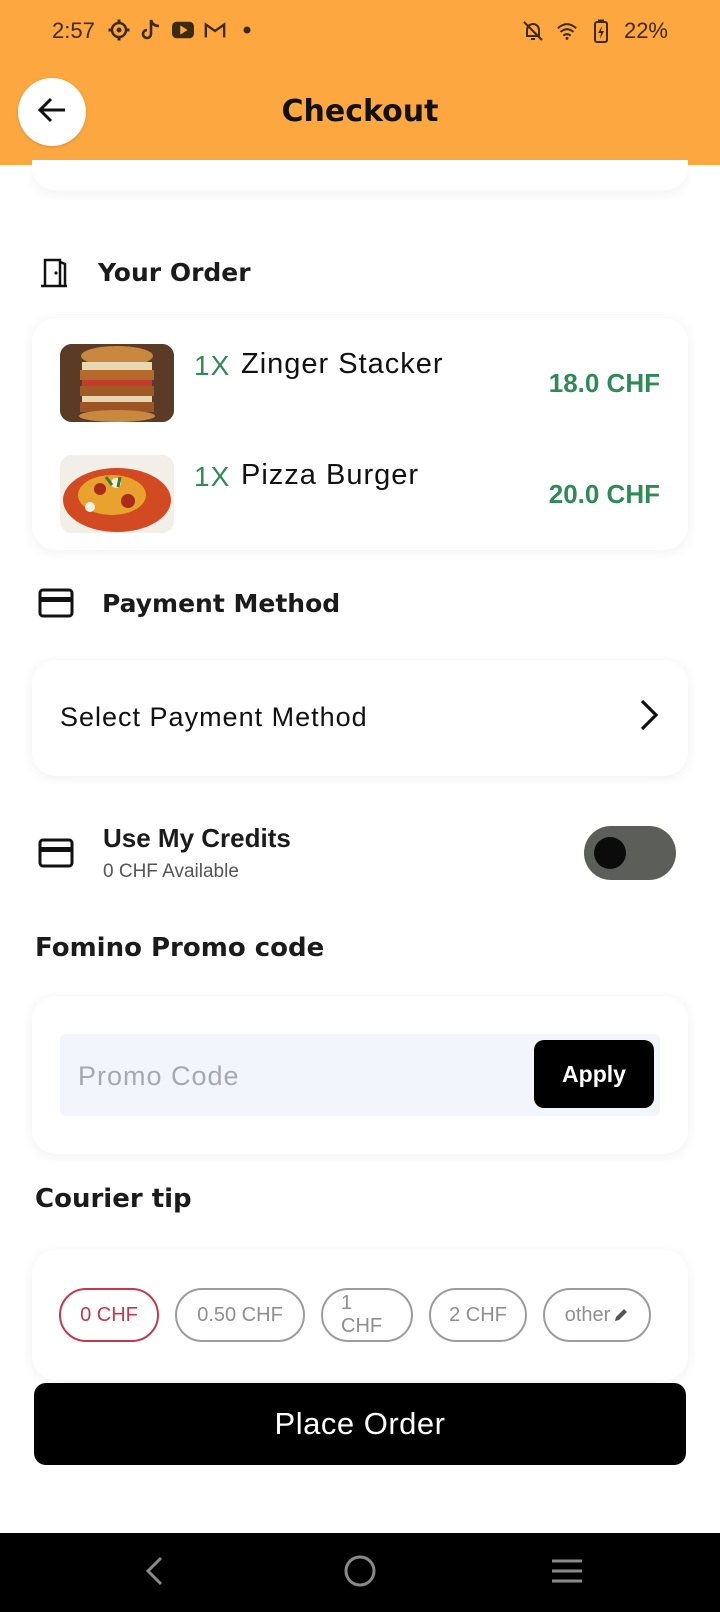 This screenshot has width=720, height=1612. Describe the element at coordinates (645, 30) in the screenshot. I see `battery-percent: 22%` at that location.